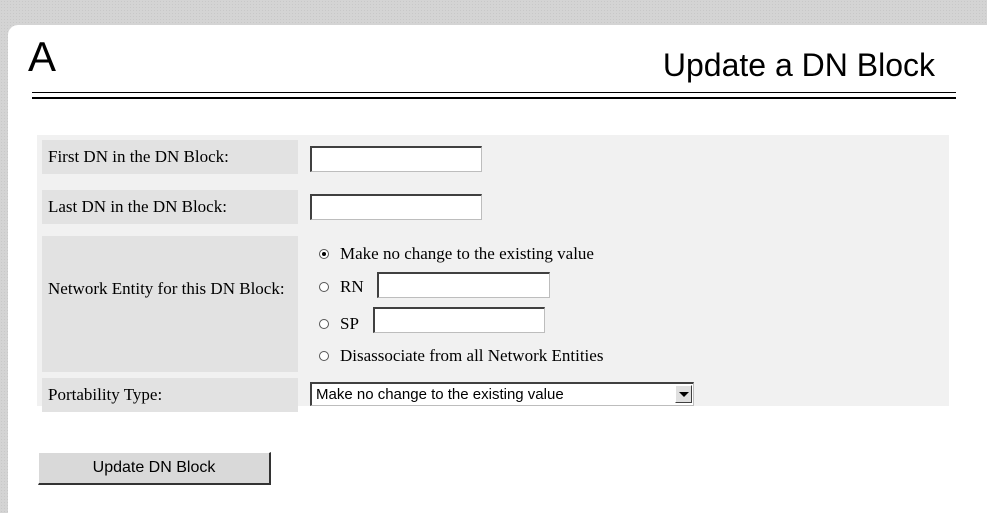  I want to click on rn-input, so click(463, 285).